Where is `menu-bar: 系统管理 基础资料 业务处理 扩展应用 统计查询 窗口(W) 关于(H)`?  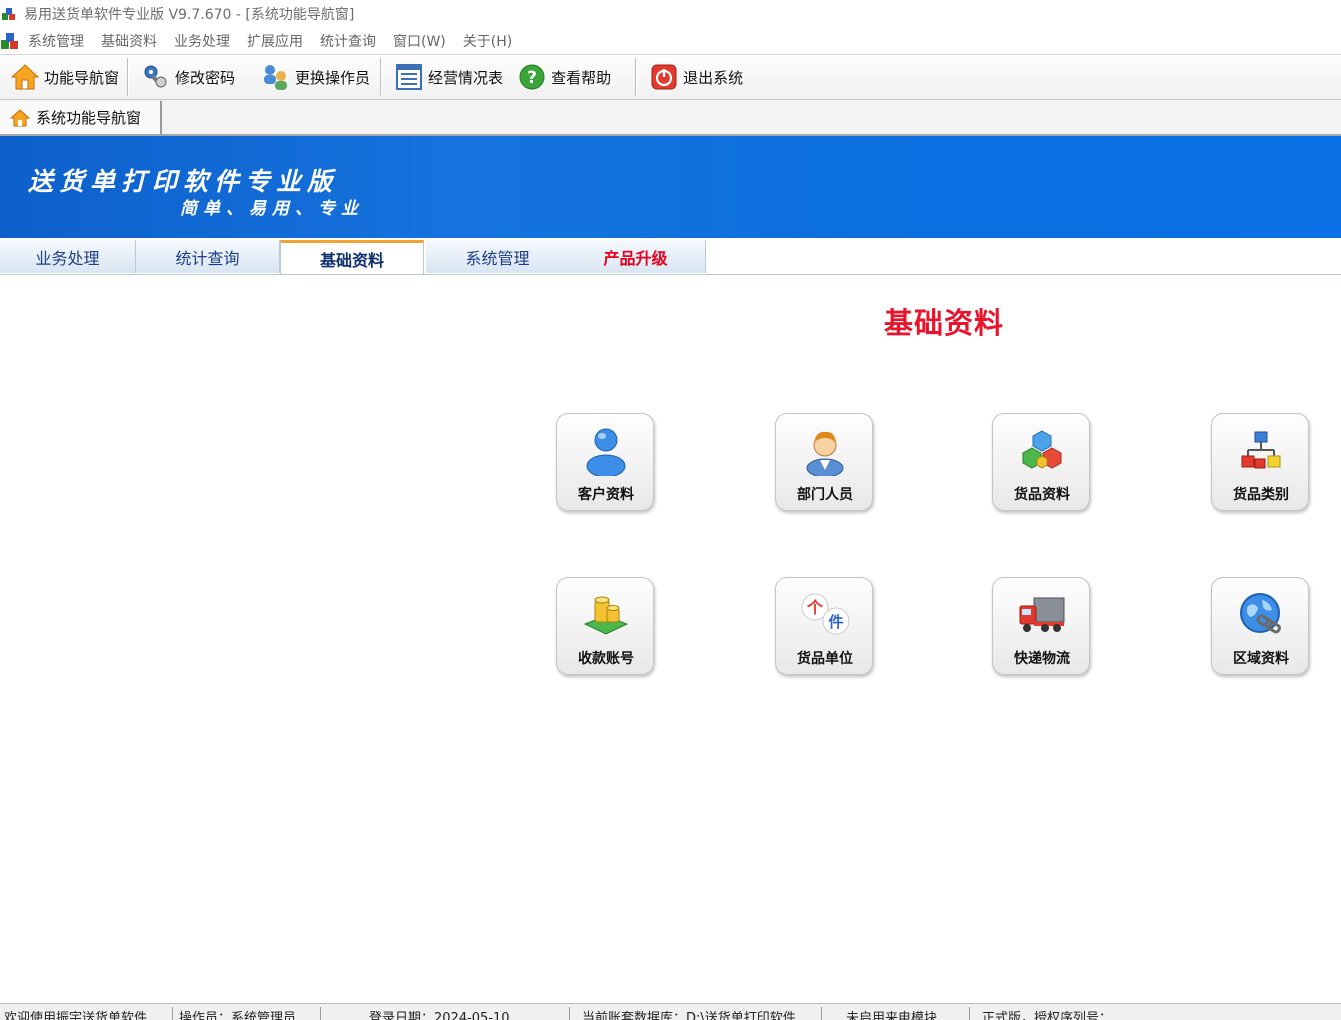
menu-bar: 系统管理 基础资料 业务处理 扩展应用 统计查询 窗口(W) 关于(H) is located at coordinates (670, 41).